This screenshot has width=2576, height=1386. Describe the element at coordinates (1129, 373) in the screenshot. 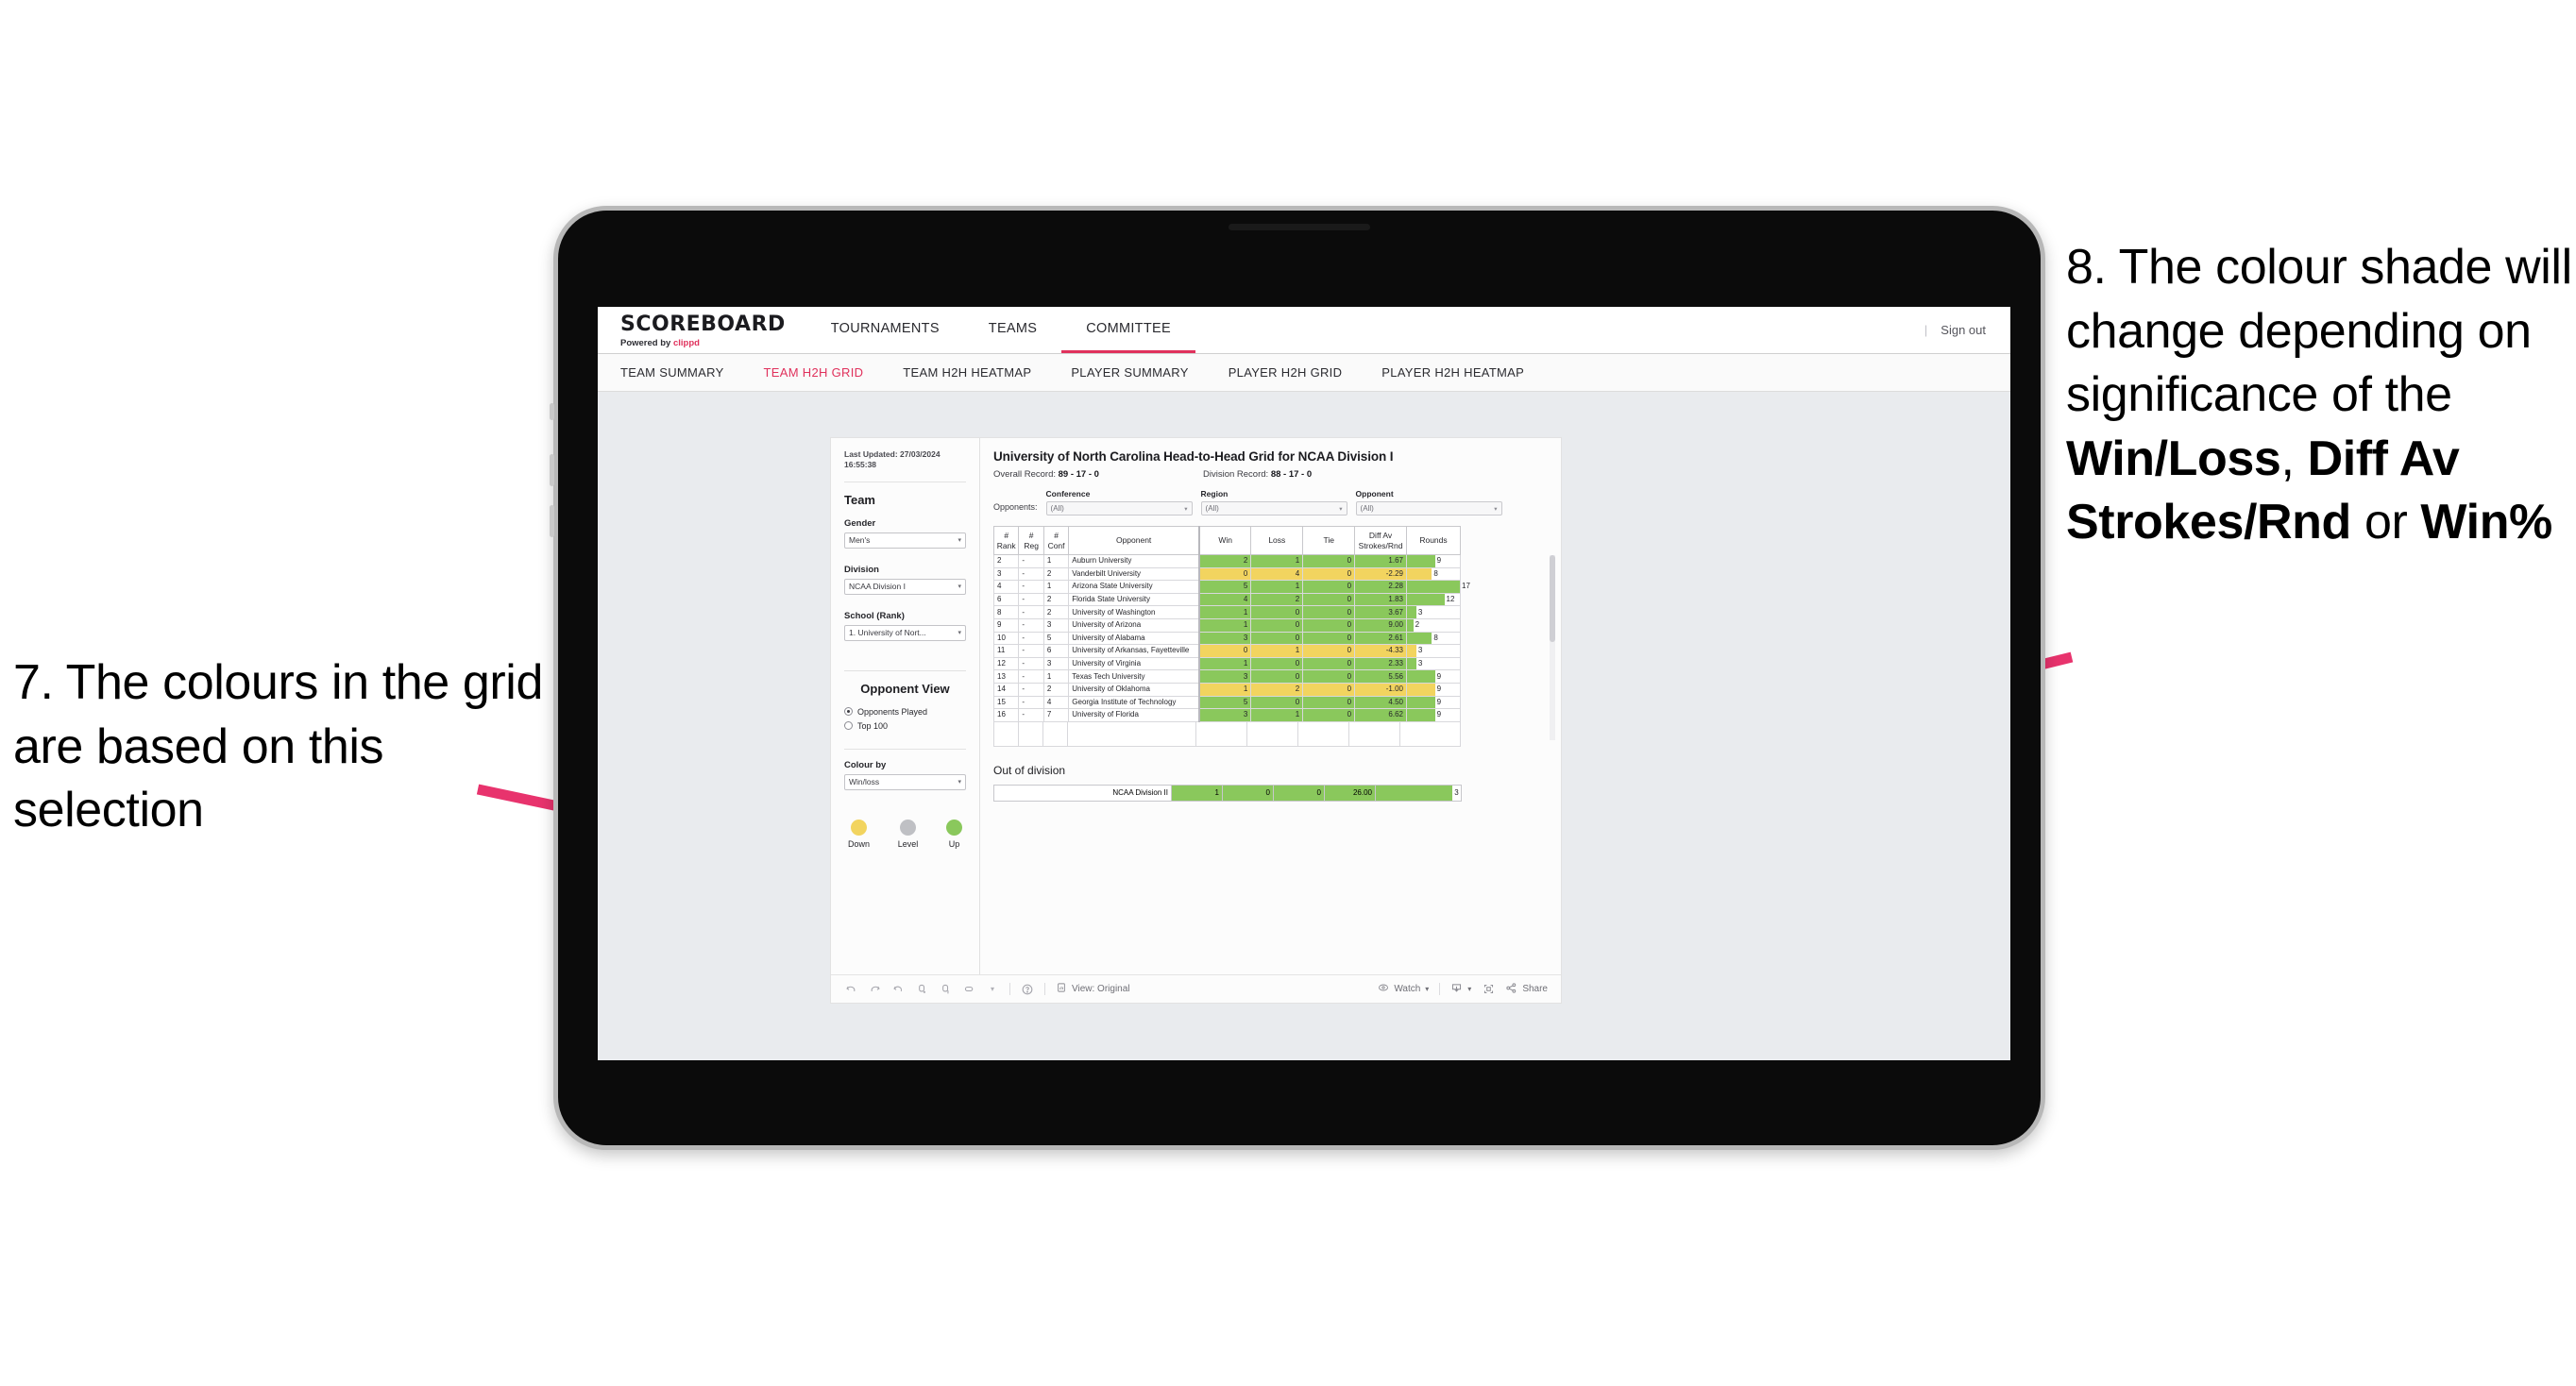

I see `subtab-player-summary: PLAYER SUMMARY` at that location.